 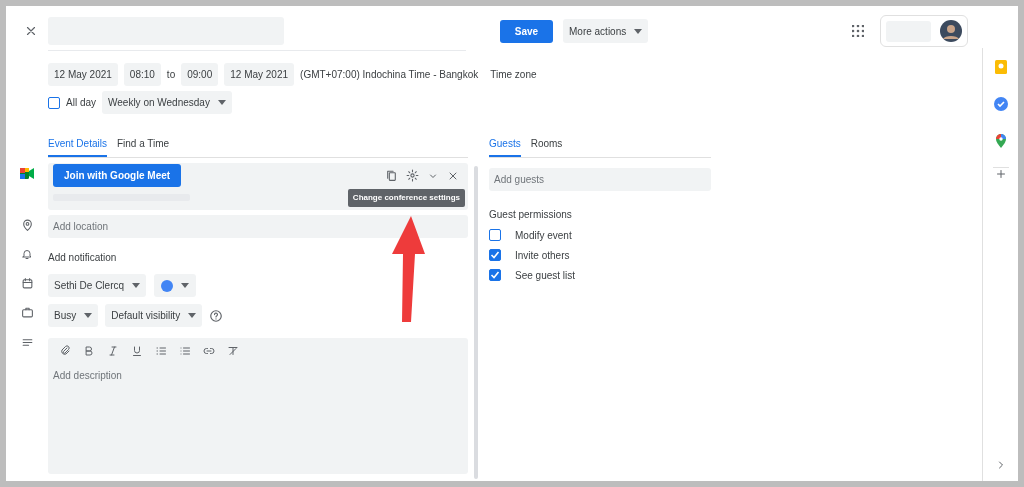 What do you see at coordinates (258, 257) in the screenshot?
I see `add-notification-link: Add notification` at bounding box center [258, 257].